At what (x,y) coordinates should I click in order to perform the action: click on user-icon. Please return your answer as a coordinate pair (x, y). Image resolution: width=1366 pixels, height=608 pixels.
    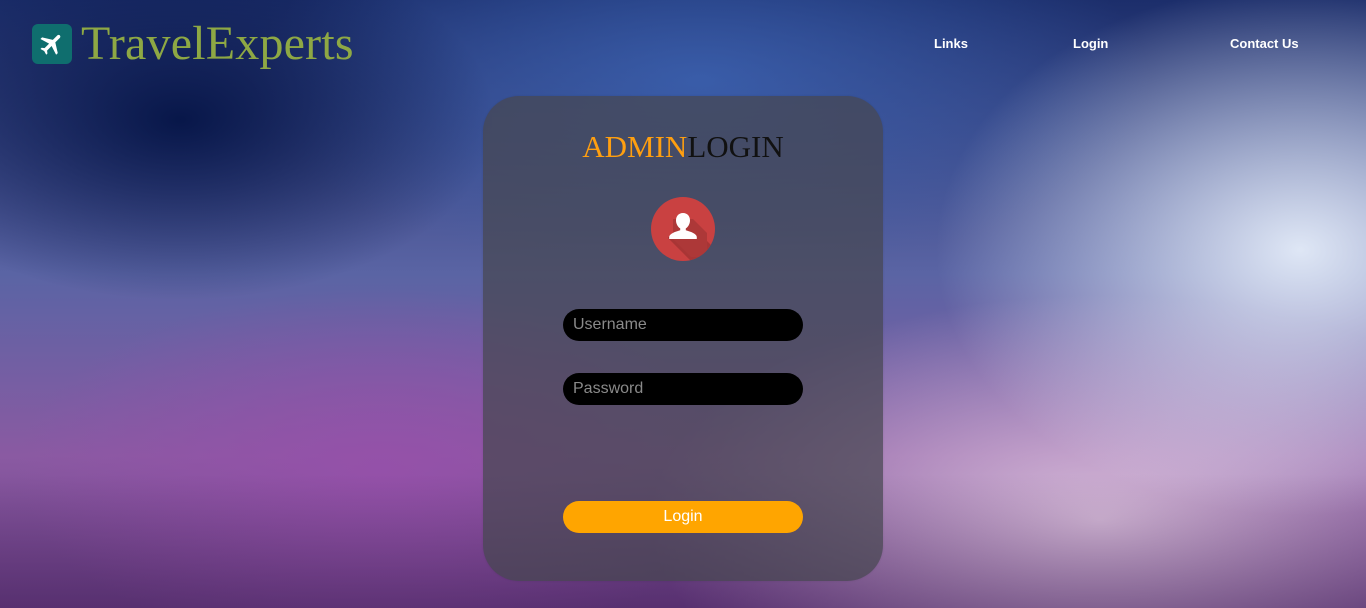
    Looking at the image, I should click on (683, 229).